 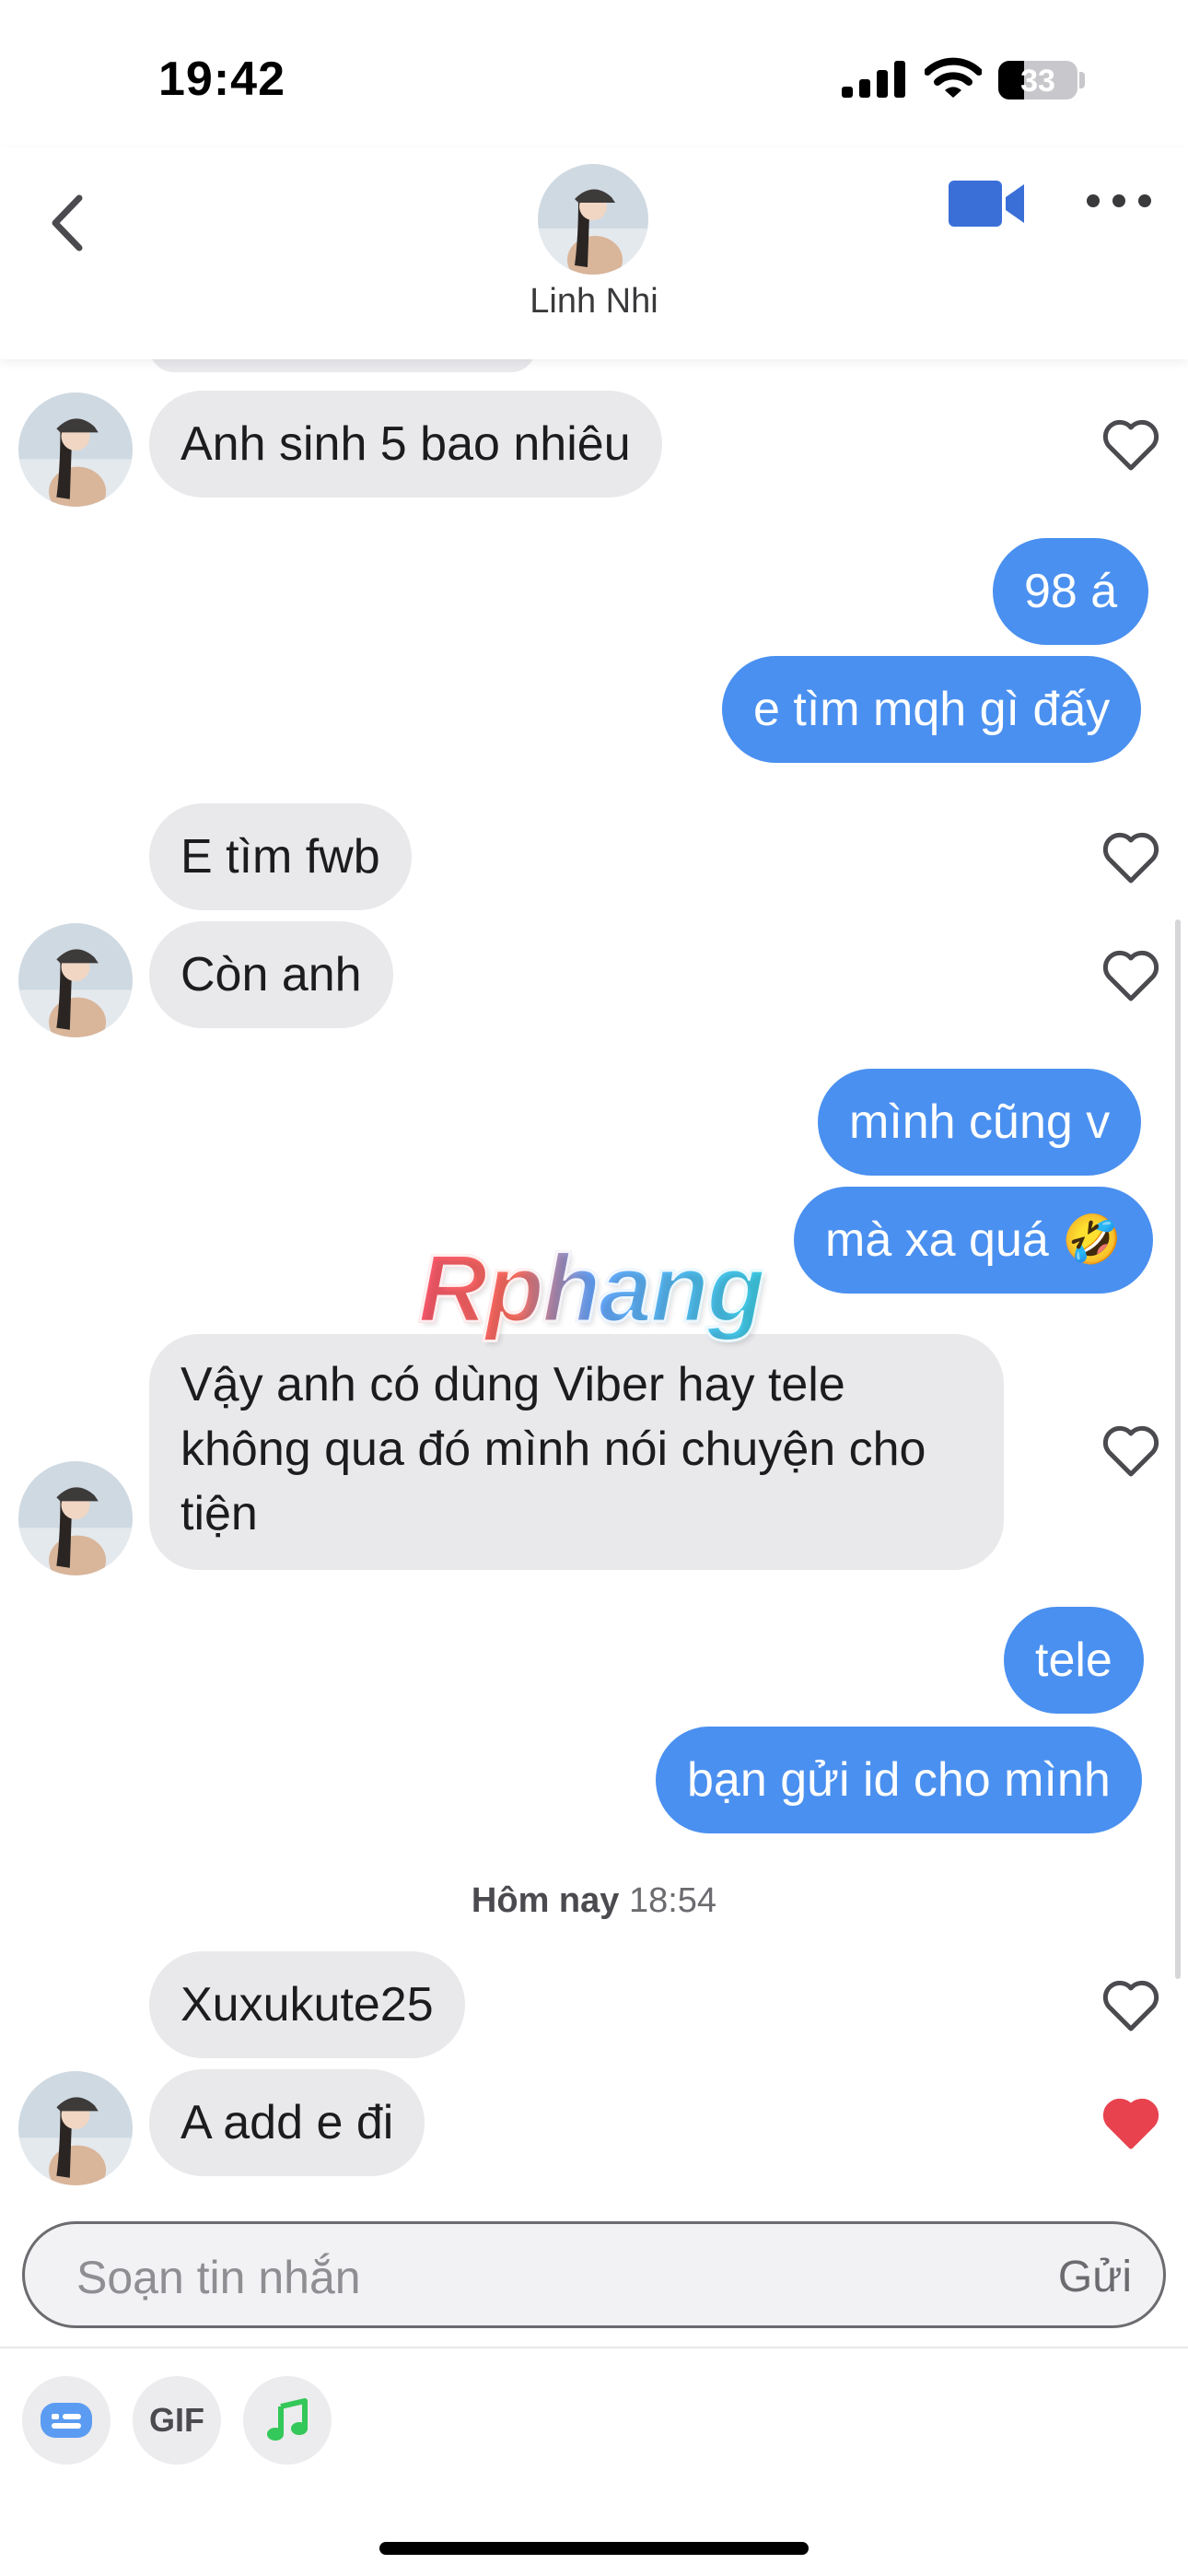 I want to click on message-bubble-outgoing: e tìm mqh gì đấy, so click(x=932, y=709).